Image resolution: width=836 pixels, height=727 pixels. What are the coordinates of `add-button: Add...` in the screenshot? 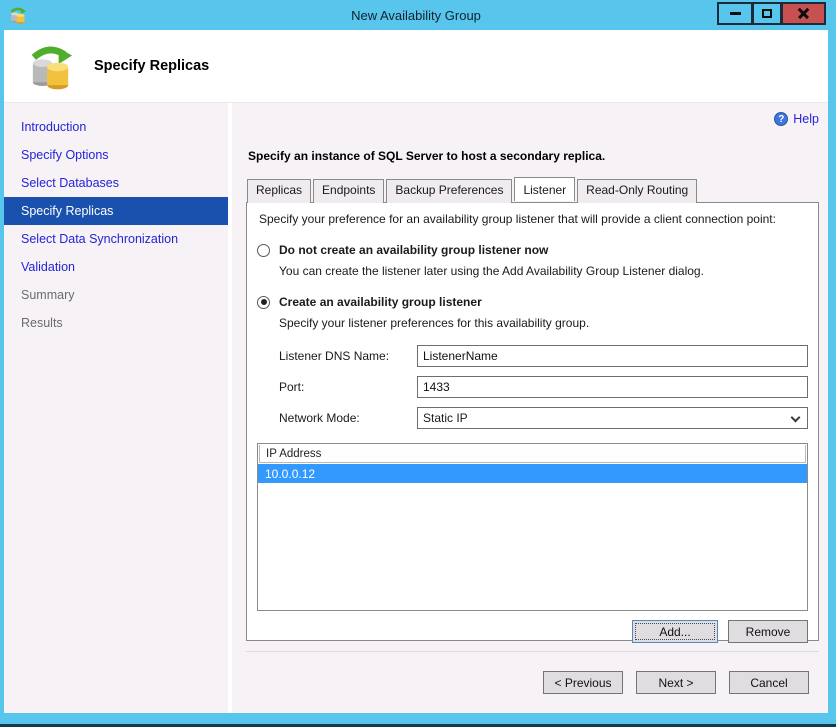 It's located at (675, 631).